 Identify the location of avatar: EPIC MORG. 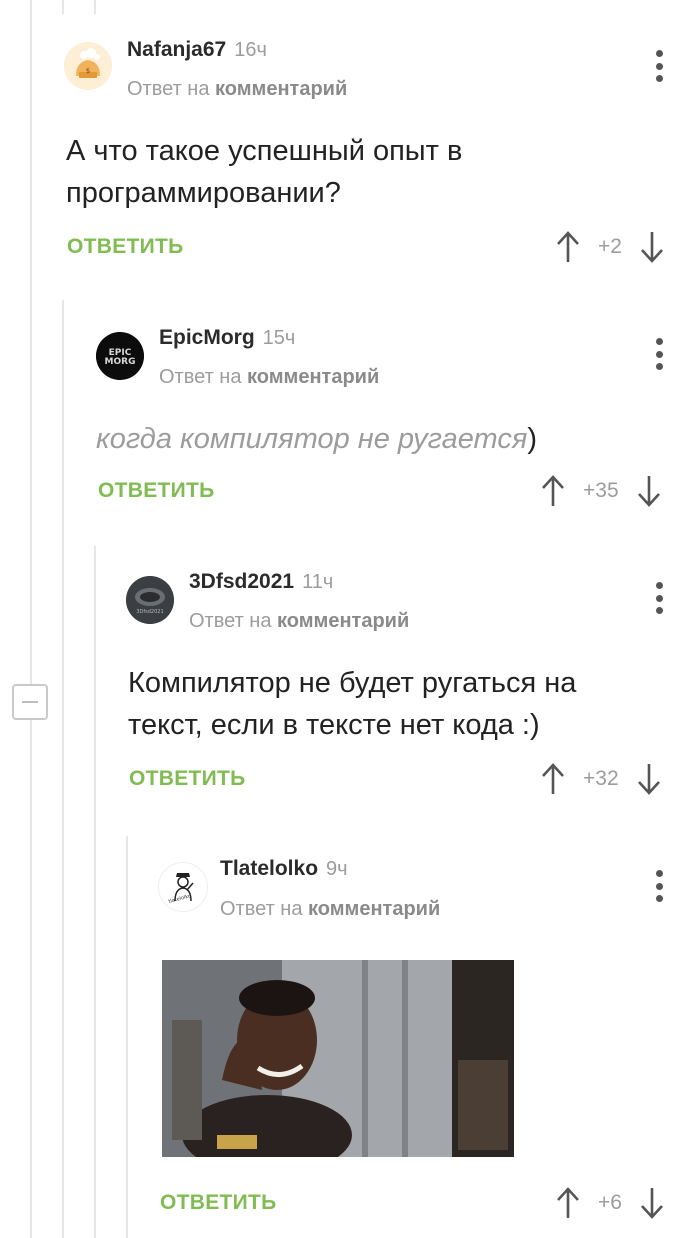
(120, 356).